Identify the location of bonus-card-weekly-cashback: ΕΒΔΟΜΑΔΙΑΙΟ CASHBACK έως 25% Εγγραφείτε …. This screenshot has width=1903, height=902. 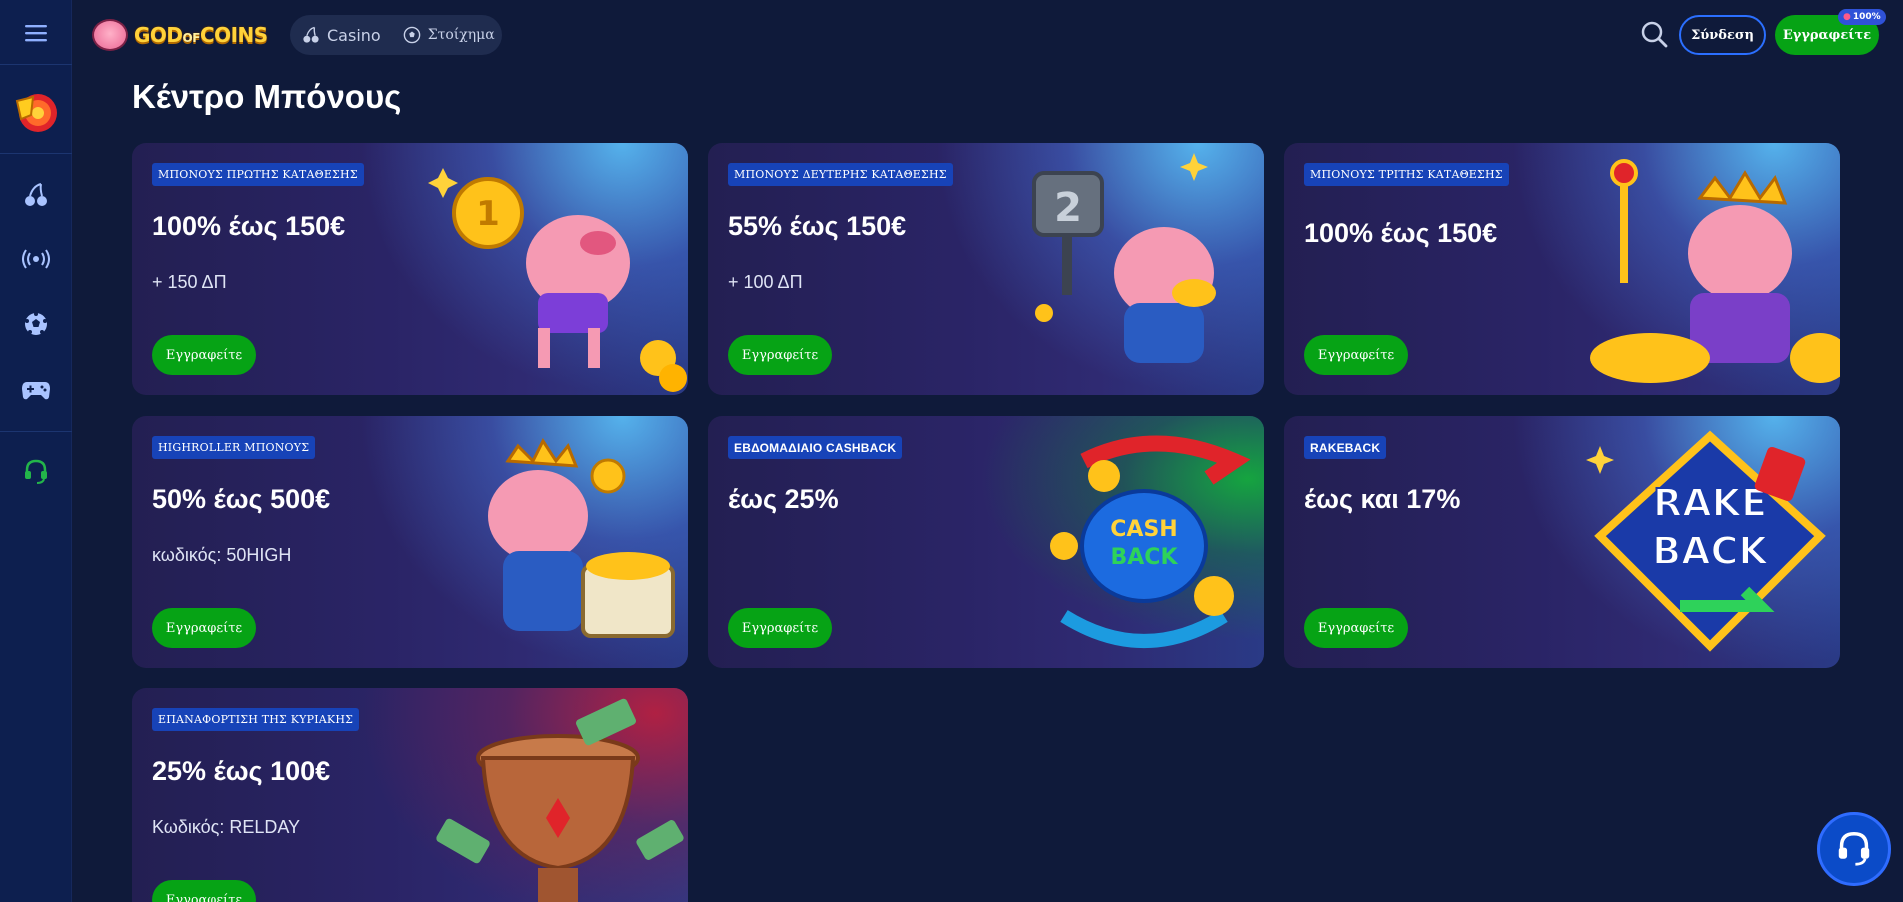
(986, 542).